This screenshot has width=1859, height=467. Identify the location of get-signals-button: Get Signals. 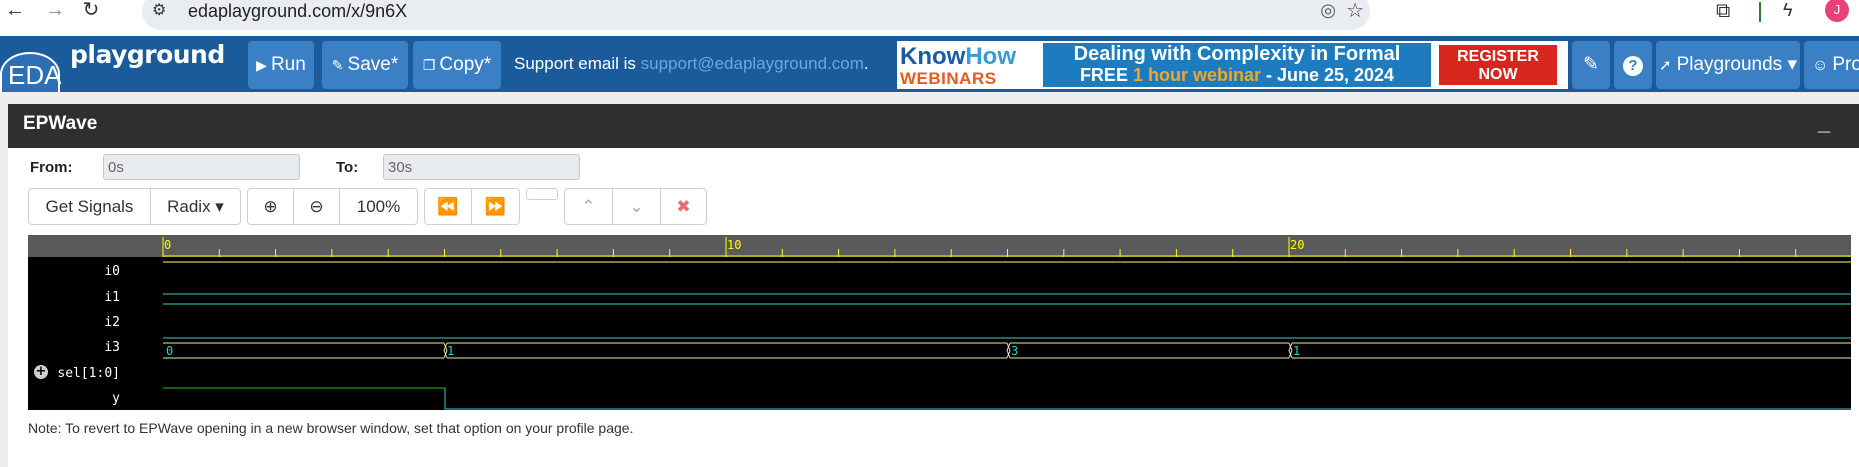
(90, 206).